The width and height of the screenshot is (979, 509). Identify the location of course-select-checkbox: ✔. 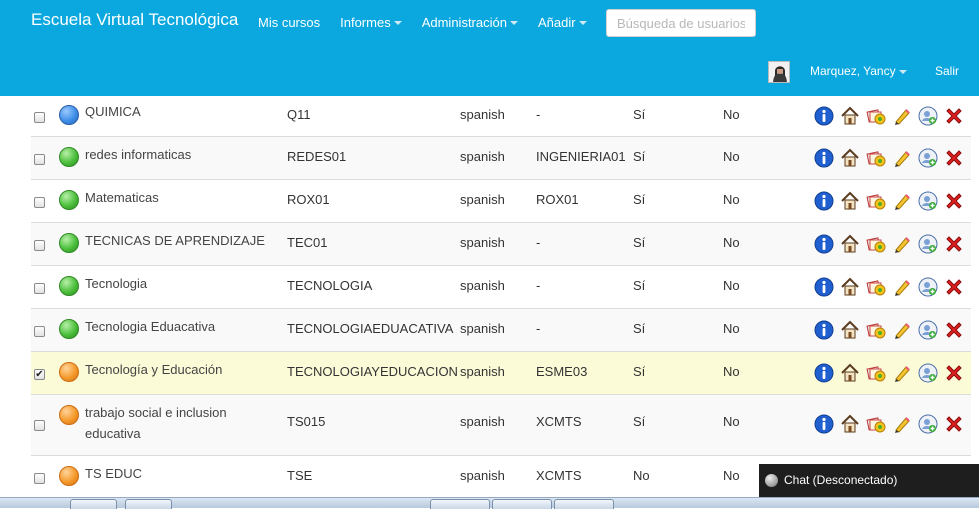
(39, 374).